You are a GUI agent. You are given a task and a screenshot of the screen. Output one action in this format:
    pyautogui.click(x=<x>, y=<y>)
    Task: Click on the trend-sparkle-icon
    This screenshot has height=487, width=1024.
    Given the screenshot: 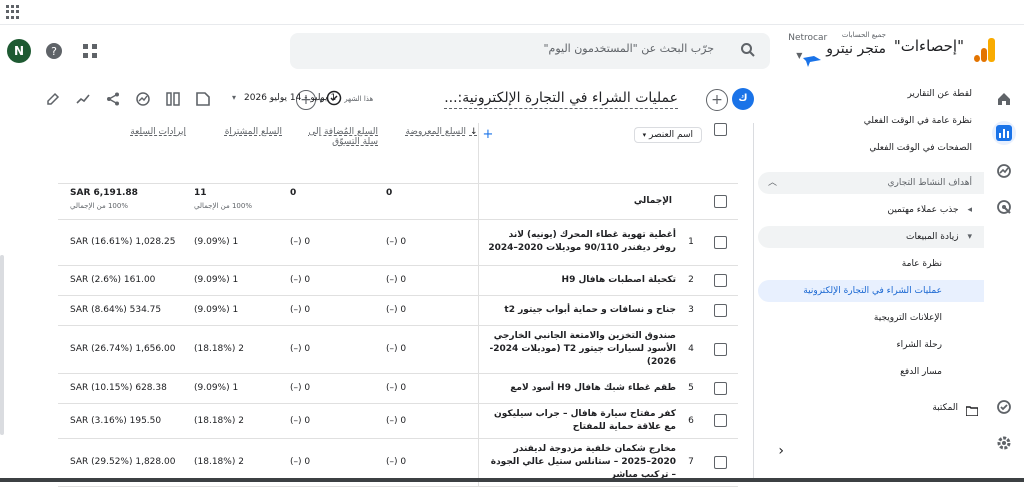 What is the action you would take?
    pyautogui.click(x=83, y=99)
    